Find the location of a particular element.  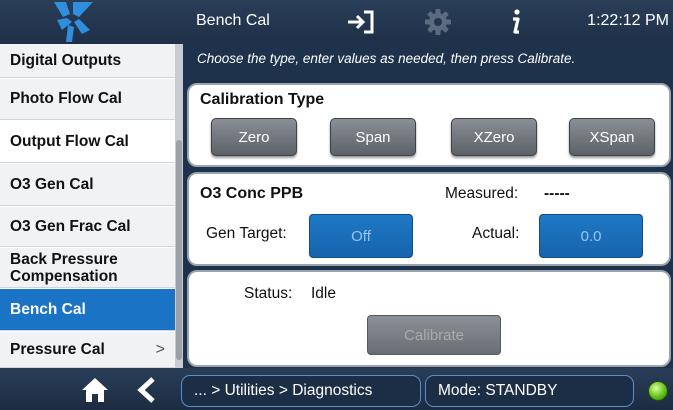

sidebar-scroll-thumb is located at coordinates (179, 250).